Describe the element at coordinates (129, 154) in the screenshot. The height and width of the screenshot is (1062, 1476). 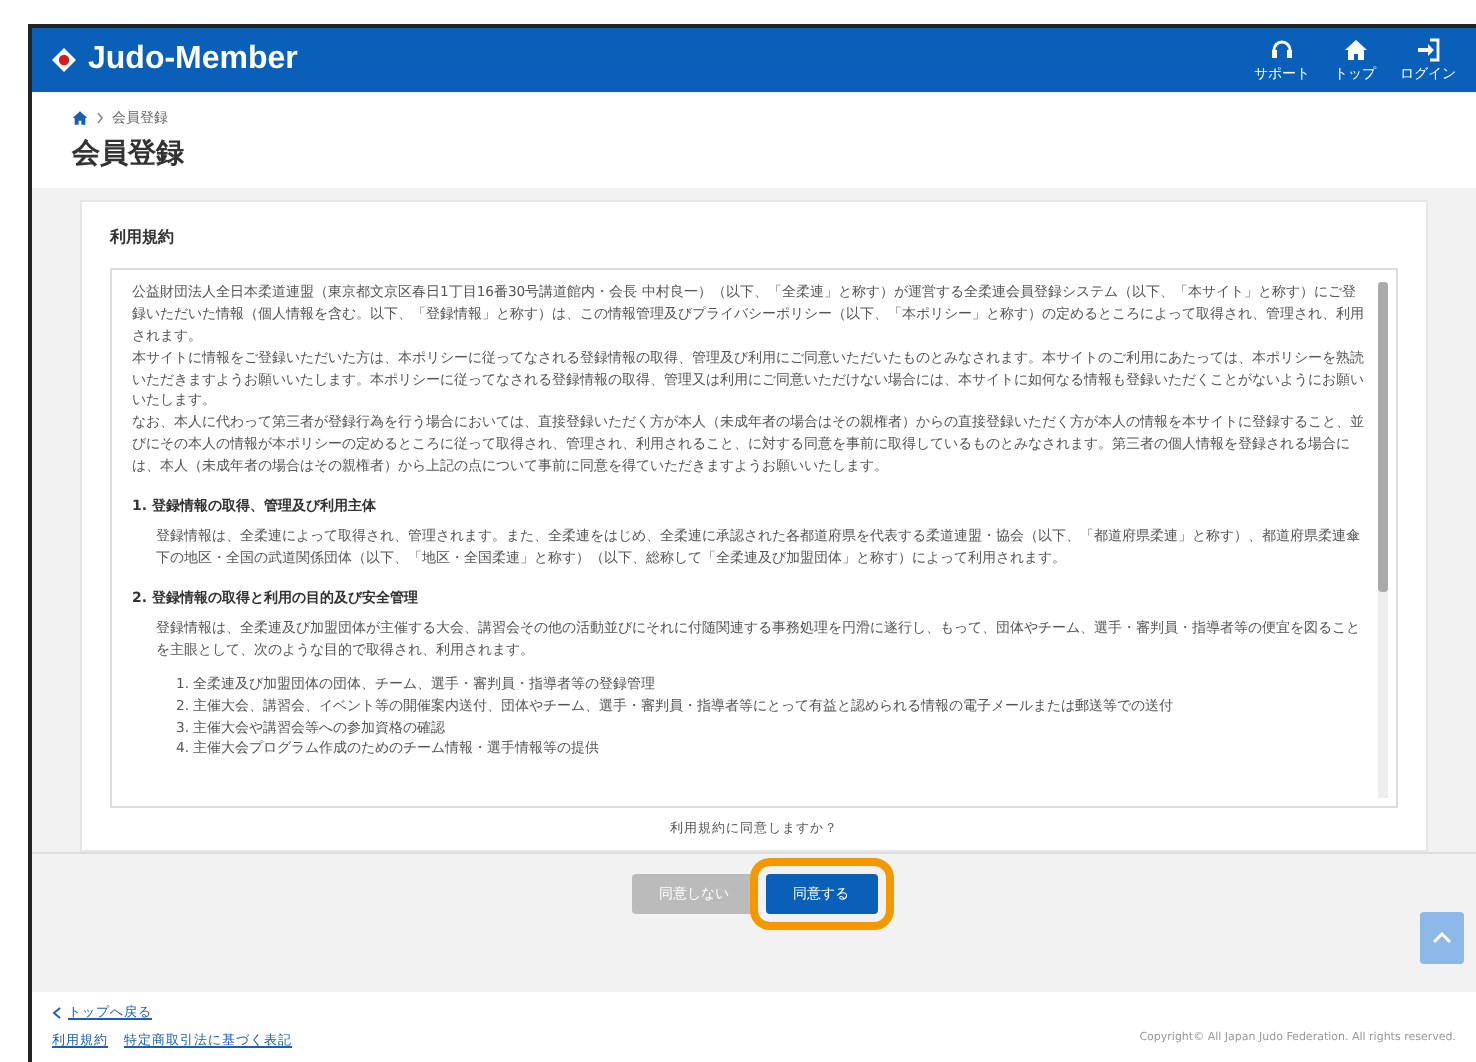
I see `page-title: 会員登録` at that location.